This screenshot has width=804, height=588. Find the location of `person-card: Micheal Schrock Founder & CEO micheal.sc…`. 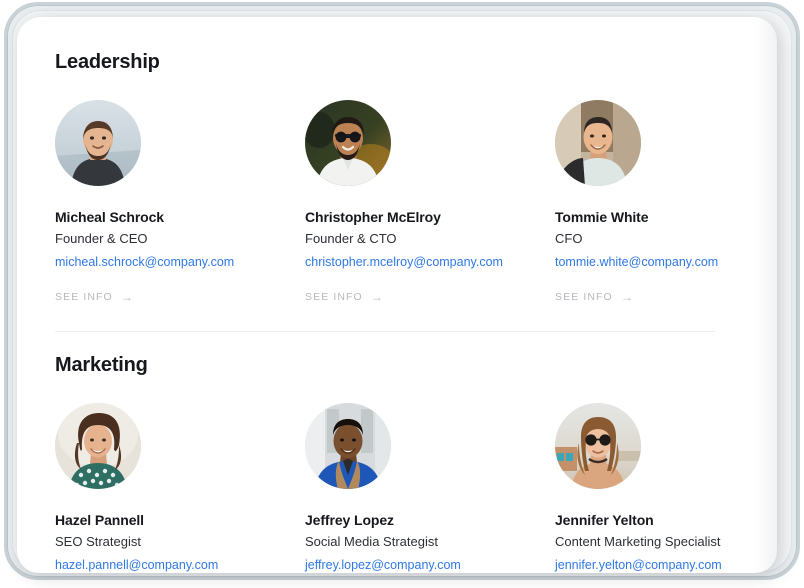

person-card: Micheal Schrock Founder & CEO micheal.sc… is located at coordinates (180, 202).